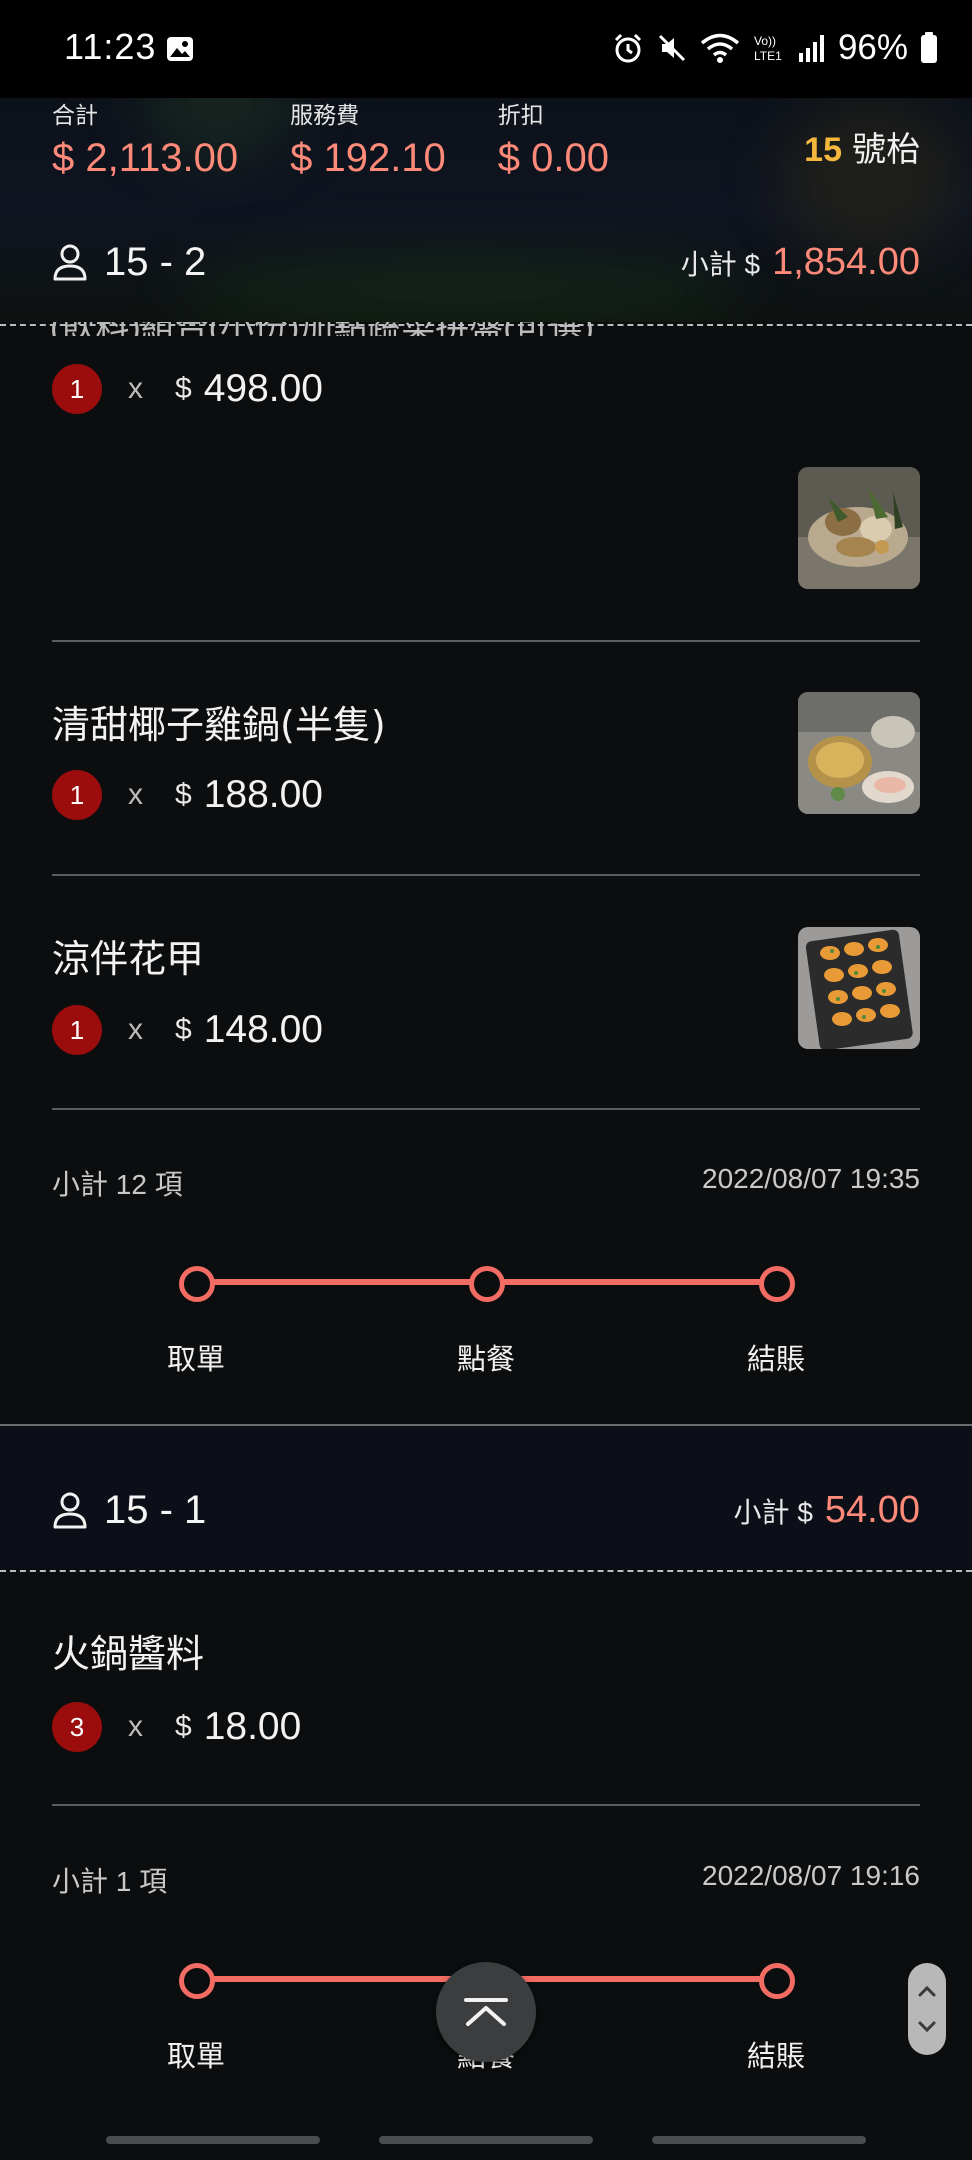 This screenshot has height=2160, width=972. What do you see at coordinates (671, 48) in the screenshot?
I see `mute-icon` at bounding box center [671, 48].